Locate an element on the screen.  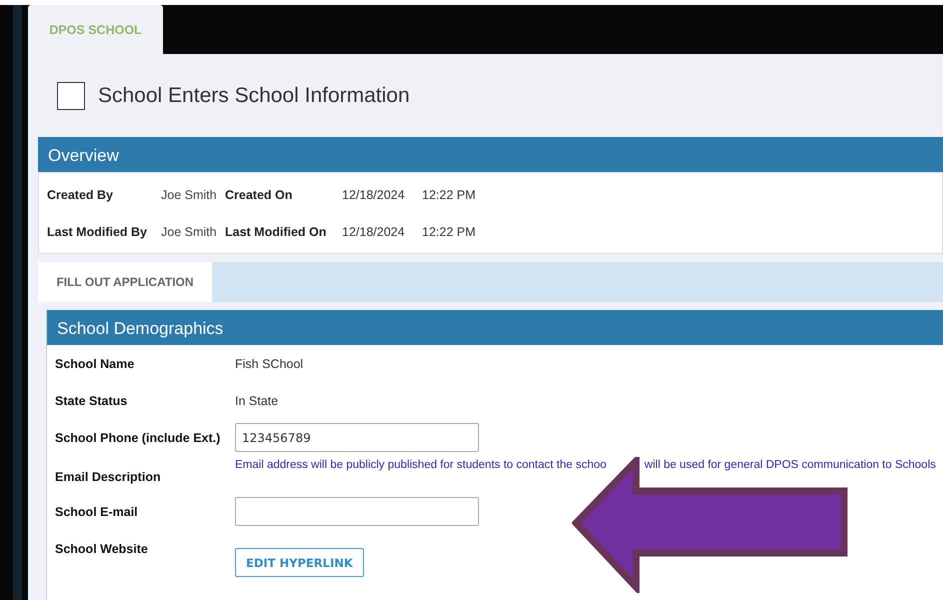
field-label: School Phone (include Ext.) is located at coordinates (138, 437).